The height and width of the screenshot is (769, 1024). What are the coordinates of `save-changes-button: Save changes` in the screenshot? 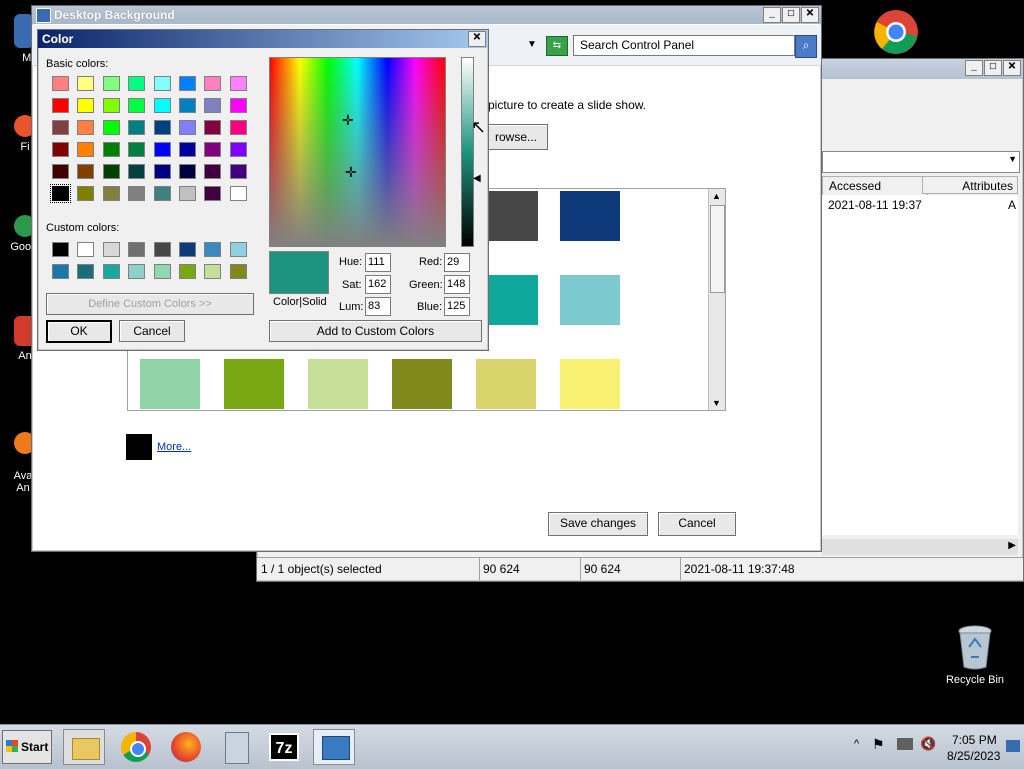 It's located at (598, 524).